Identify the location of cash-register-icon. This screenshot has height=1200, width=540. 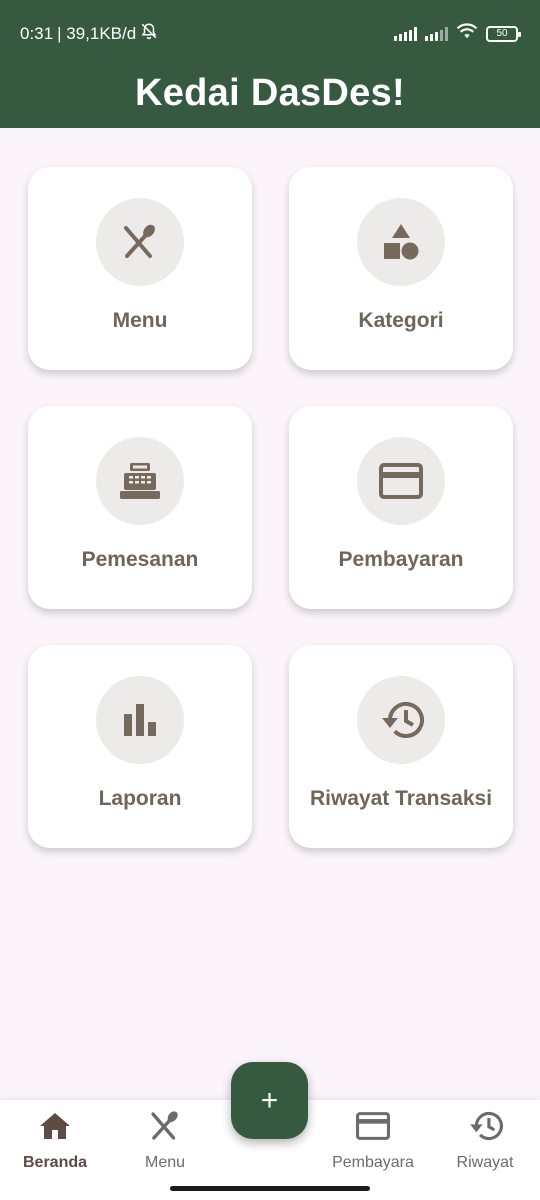
(140, 481).